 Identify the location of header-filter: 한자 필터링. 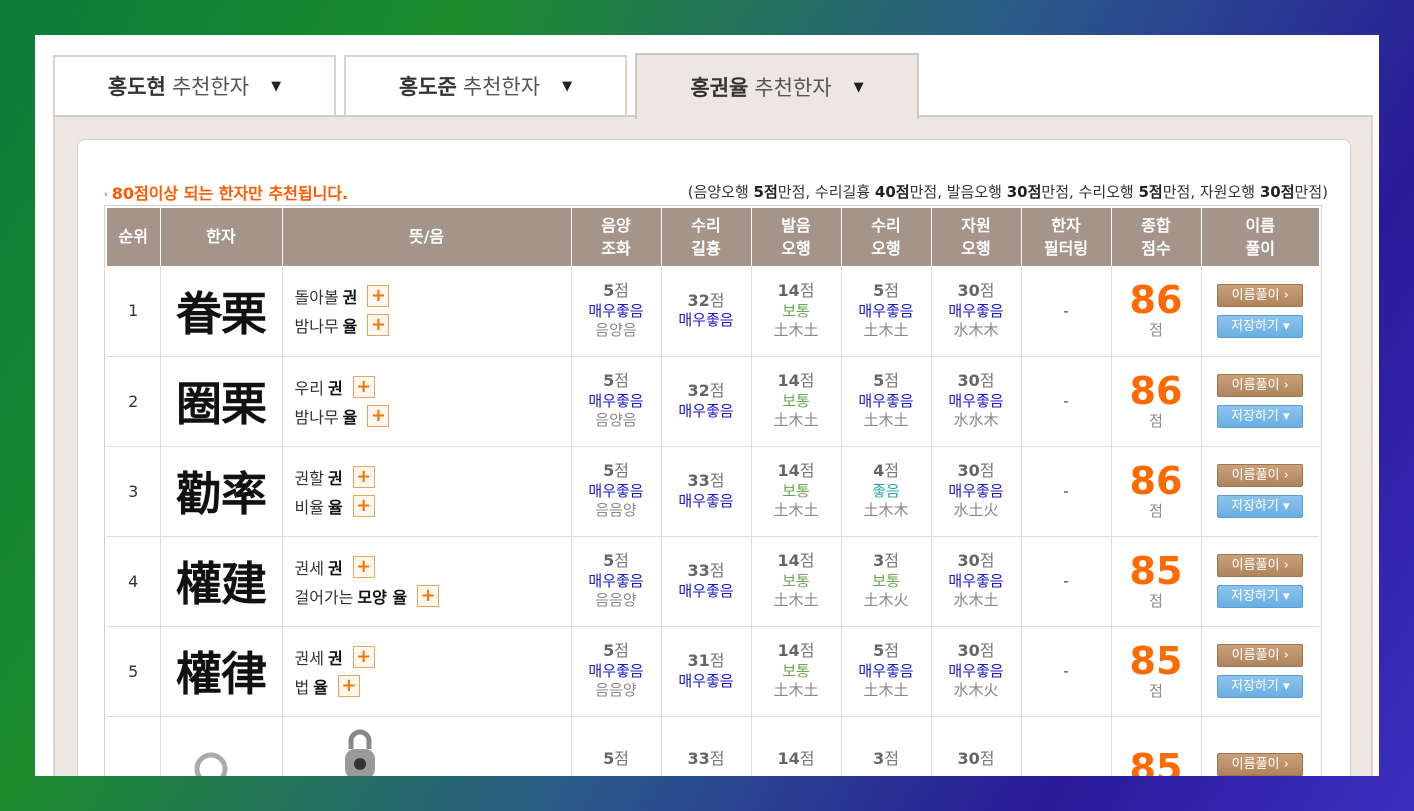
(1066, 237).